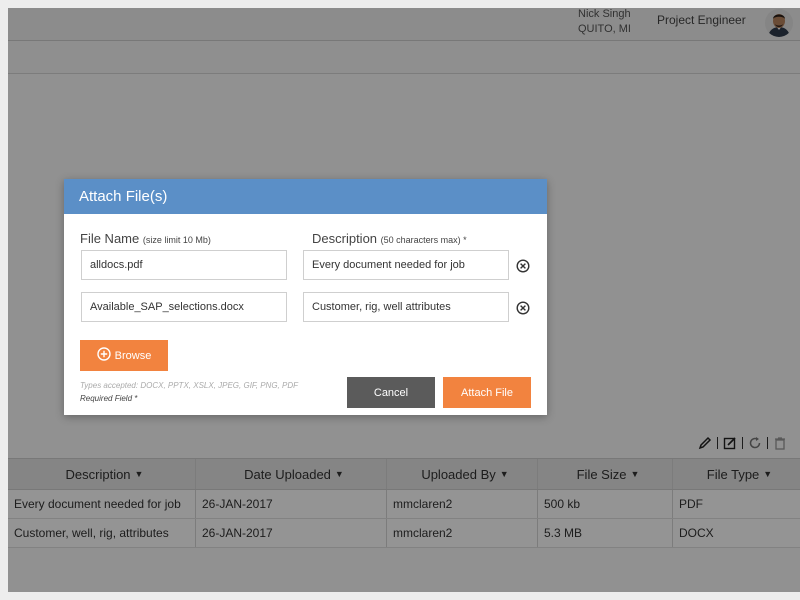 Image resolution: width=800 pixels, height=600 pixels. I want to click on description-field: Customer, rig, well attributes, so click(406, 307).